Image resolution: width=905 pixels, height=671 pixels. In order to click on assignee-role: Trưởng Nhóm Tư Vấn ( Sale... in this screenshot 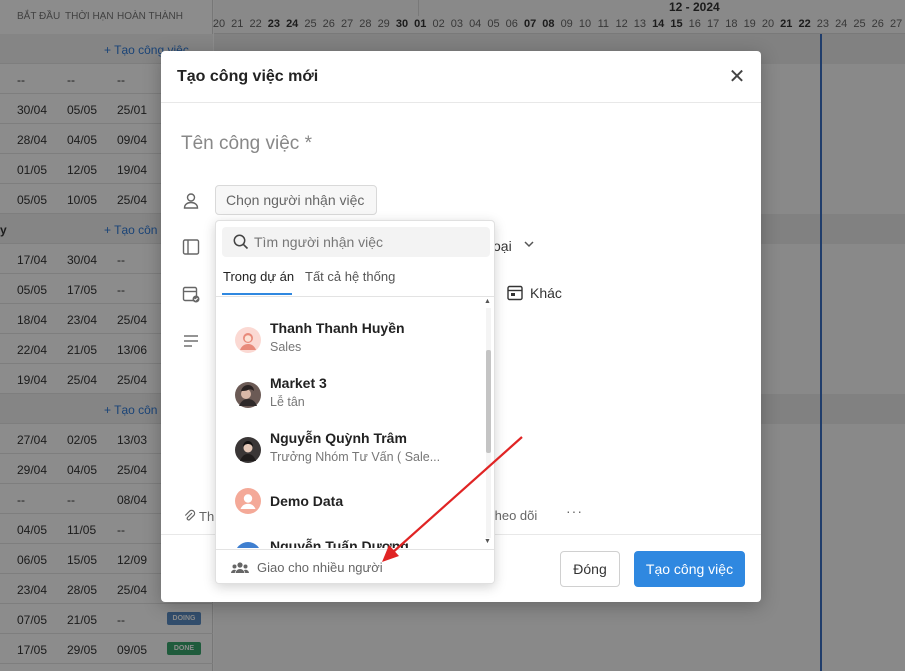, I will do `click(355, 457)`.